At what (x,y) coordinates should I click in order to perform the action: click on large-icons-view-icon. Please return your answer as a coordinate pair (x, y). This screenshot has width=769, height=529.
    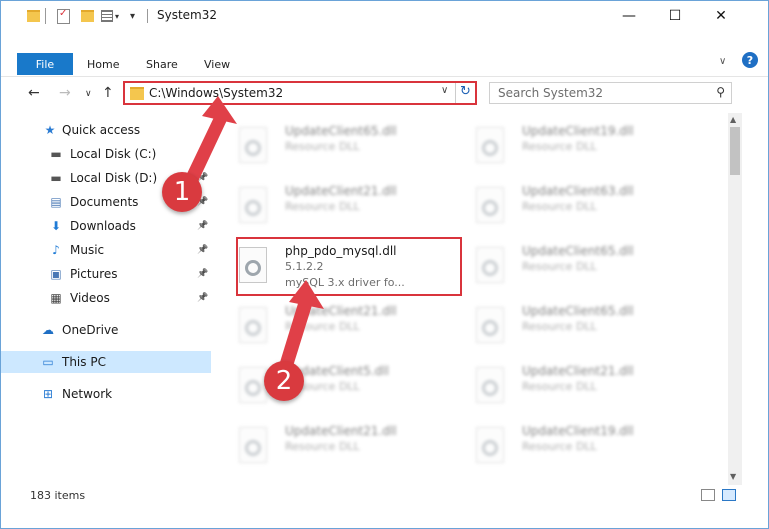
    Looking at the image, I should click on (729, 495).